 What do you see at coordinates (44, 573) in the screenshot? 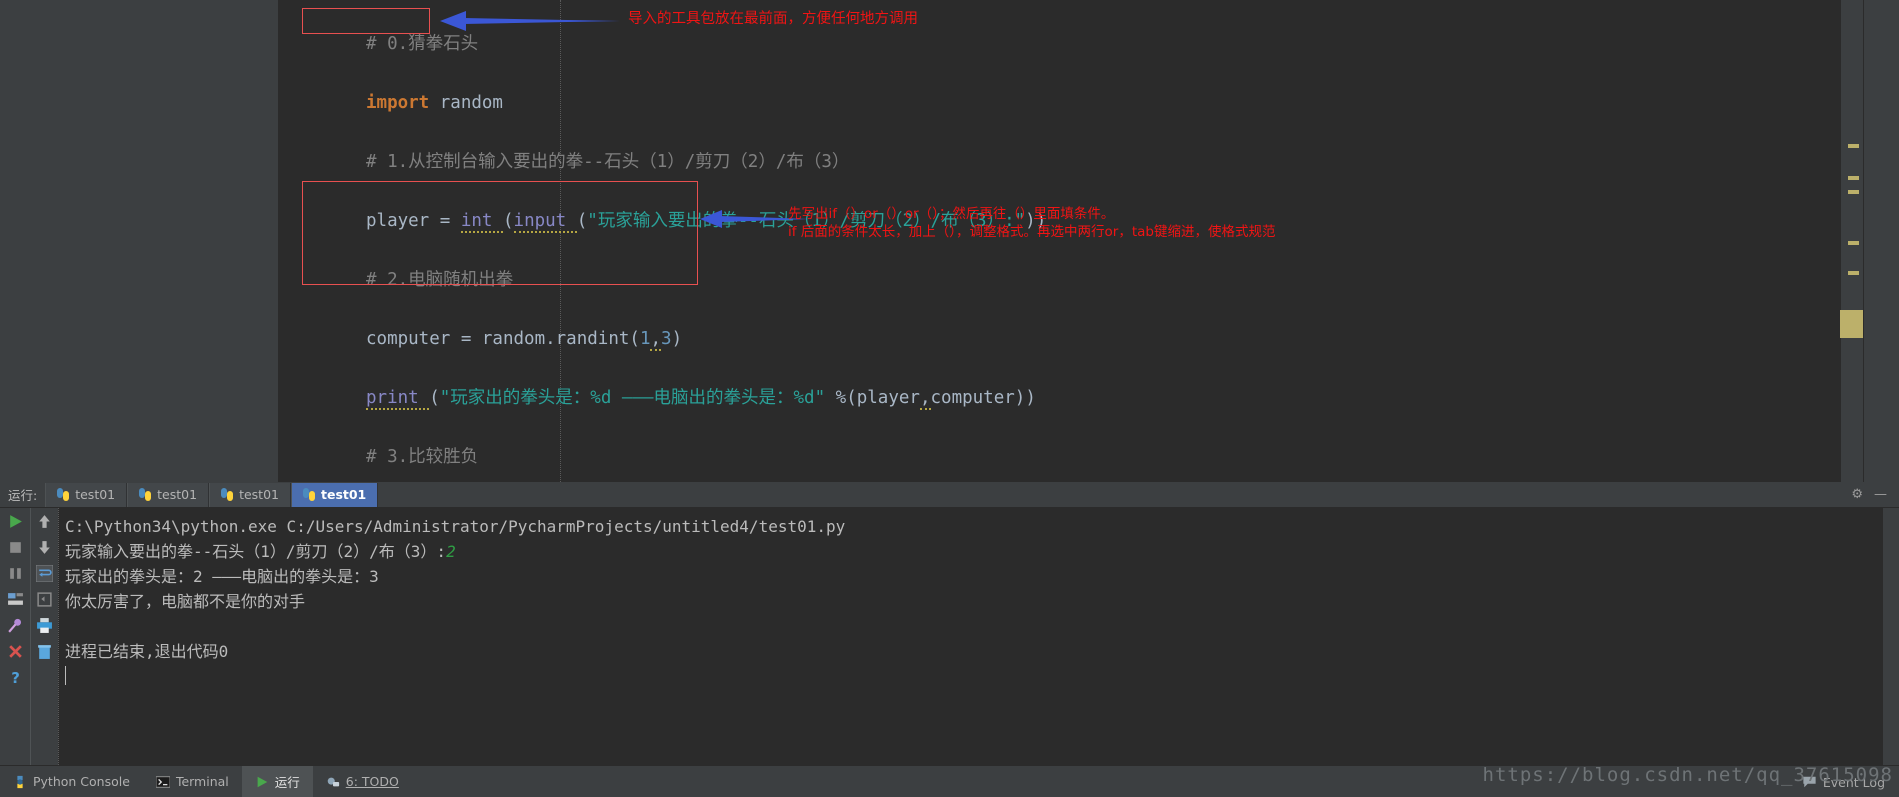
I see `soft-wrap-icon` at bounding box center [44, 573].